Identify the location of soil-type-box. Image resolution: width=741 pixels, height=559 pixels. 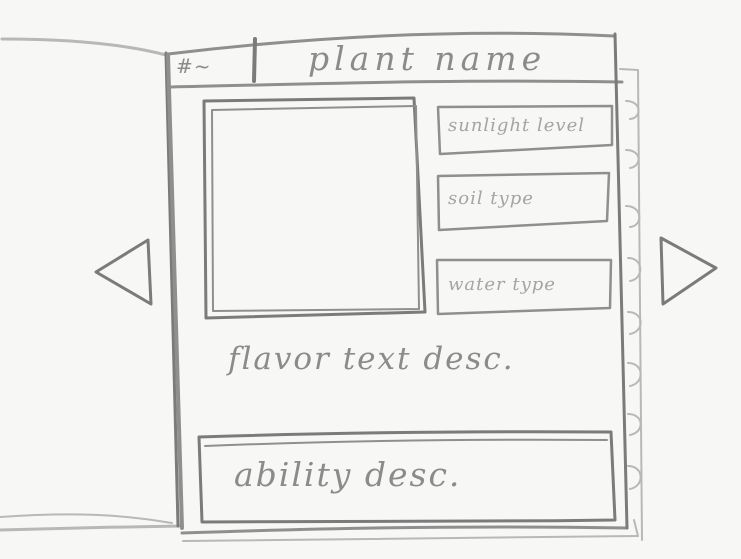
(523, 202).